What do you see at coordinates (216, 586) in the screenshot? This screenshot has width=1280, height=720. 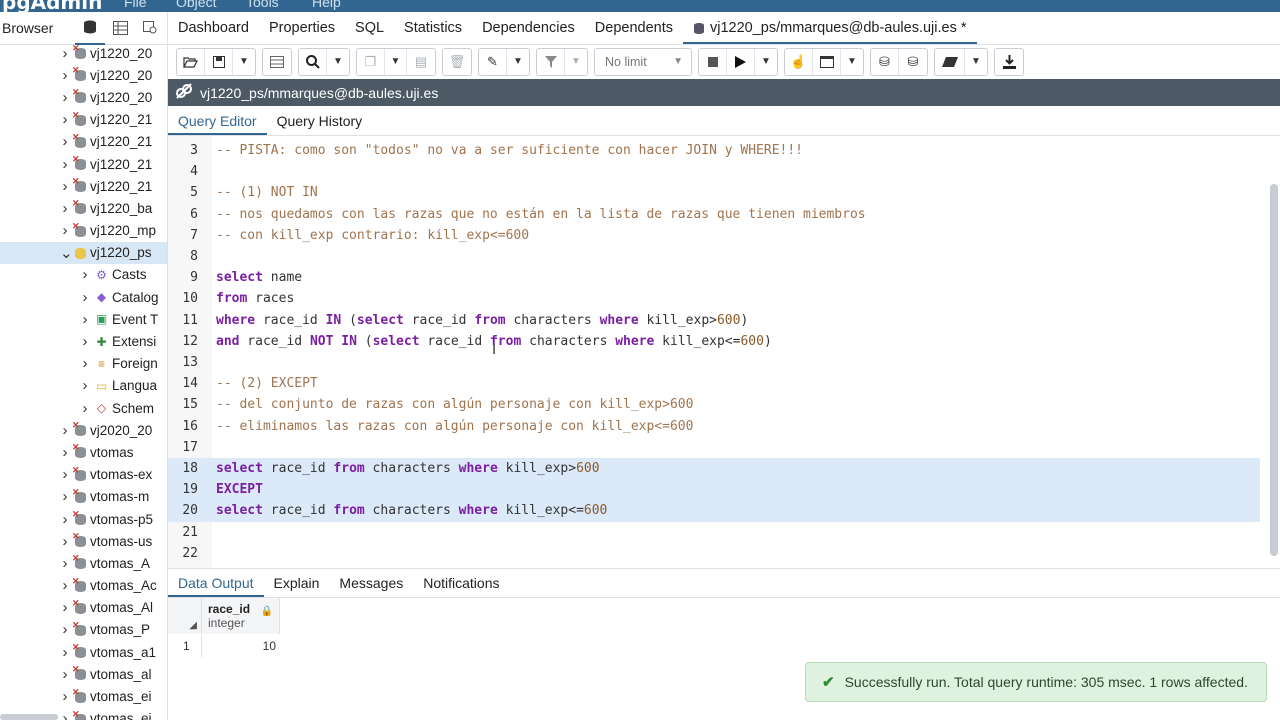 I see `tab-data-output: Data Output` at bounding box center [216, 586].